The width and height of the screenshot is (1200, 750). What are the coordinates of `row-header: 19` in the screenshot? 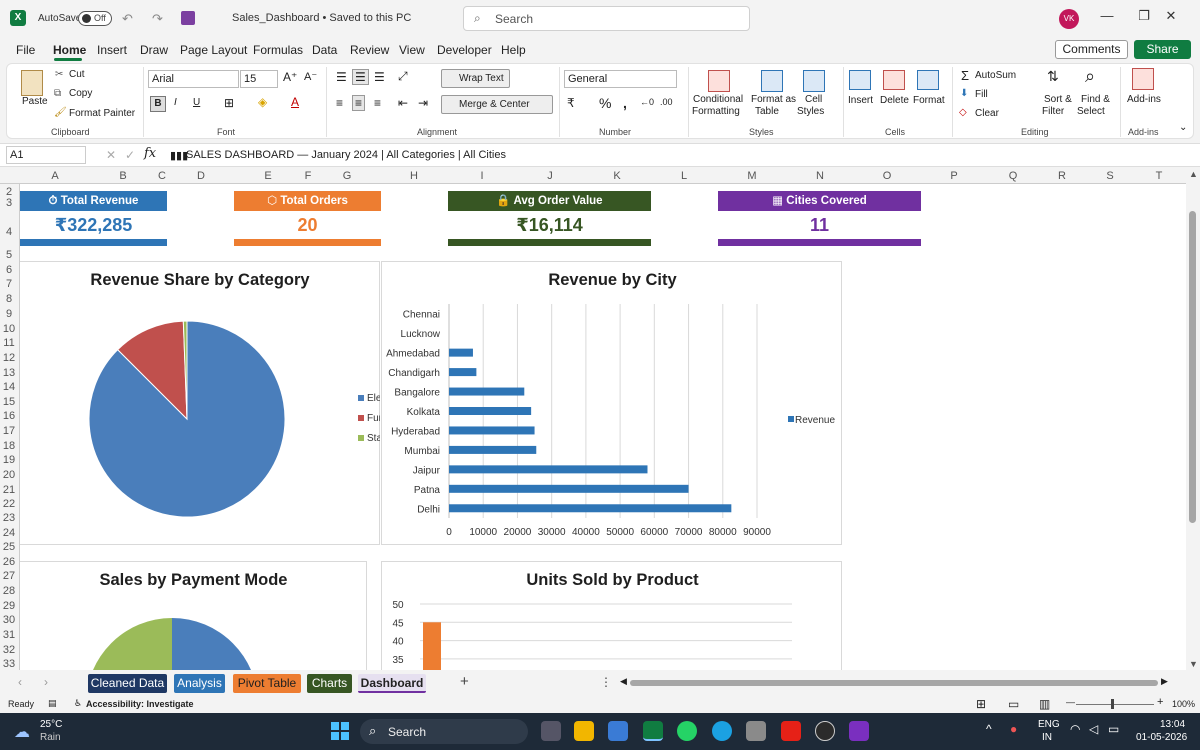 It's located at (9, 460).